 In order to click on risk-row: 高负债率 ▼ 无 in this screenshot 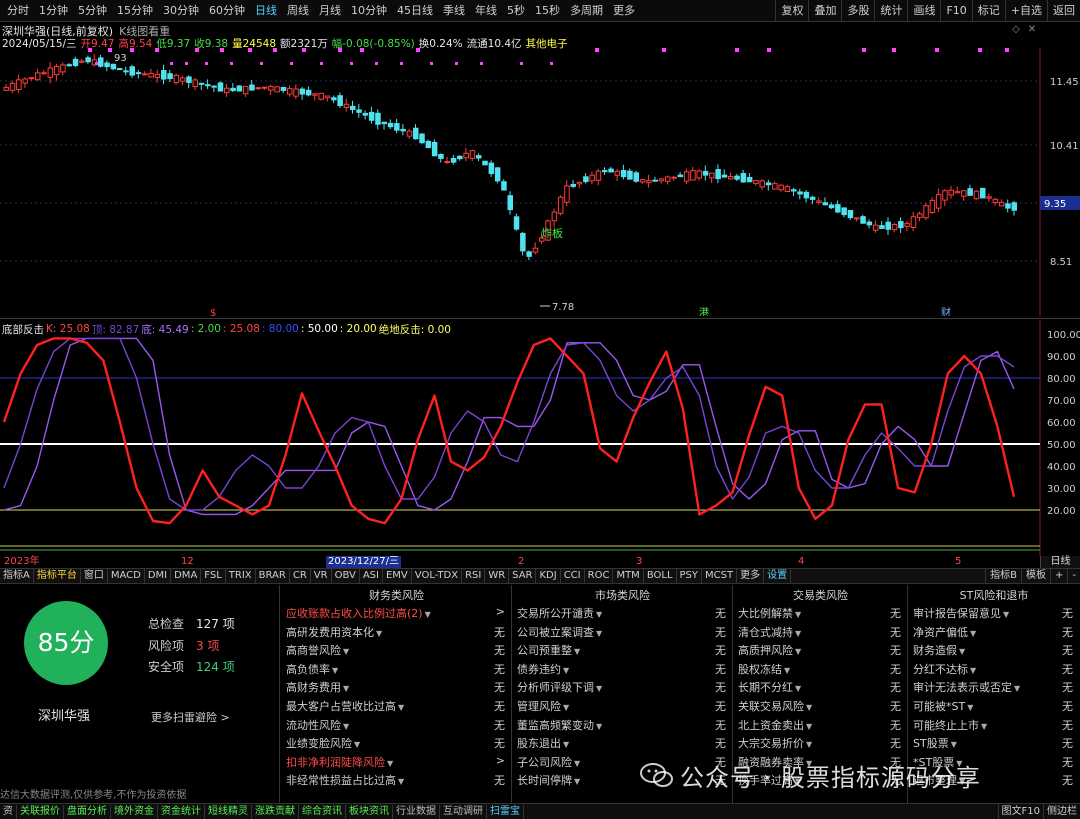, I will do `click(395, 668)`.